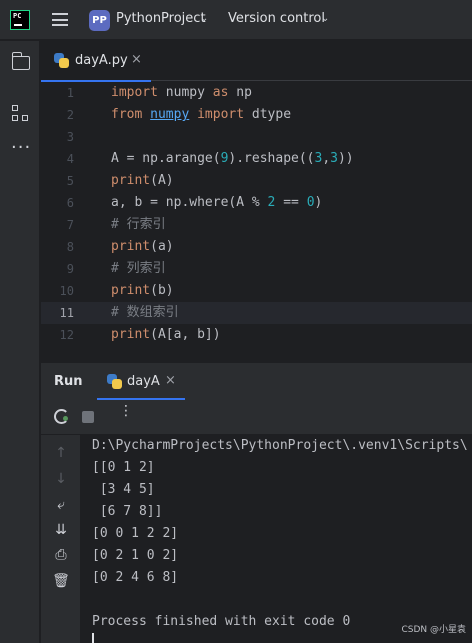  What do you see at coordinates (123, 467) in the screenshot?
I see `console-line: [[0 1 2]` at bounding box center [123, 467].